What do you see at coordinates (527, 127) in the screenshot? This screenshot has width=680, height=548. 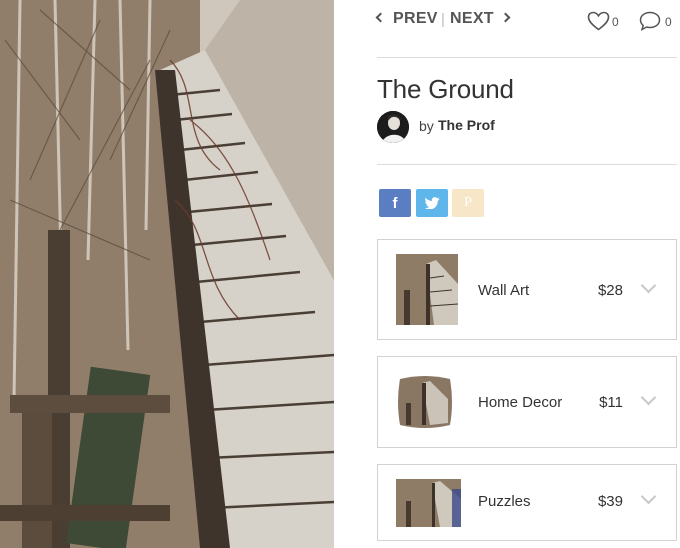 I see `author-row: by The Prof` at bounding box center [527, 127].